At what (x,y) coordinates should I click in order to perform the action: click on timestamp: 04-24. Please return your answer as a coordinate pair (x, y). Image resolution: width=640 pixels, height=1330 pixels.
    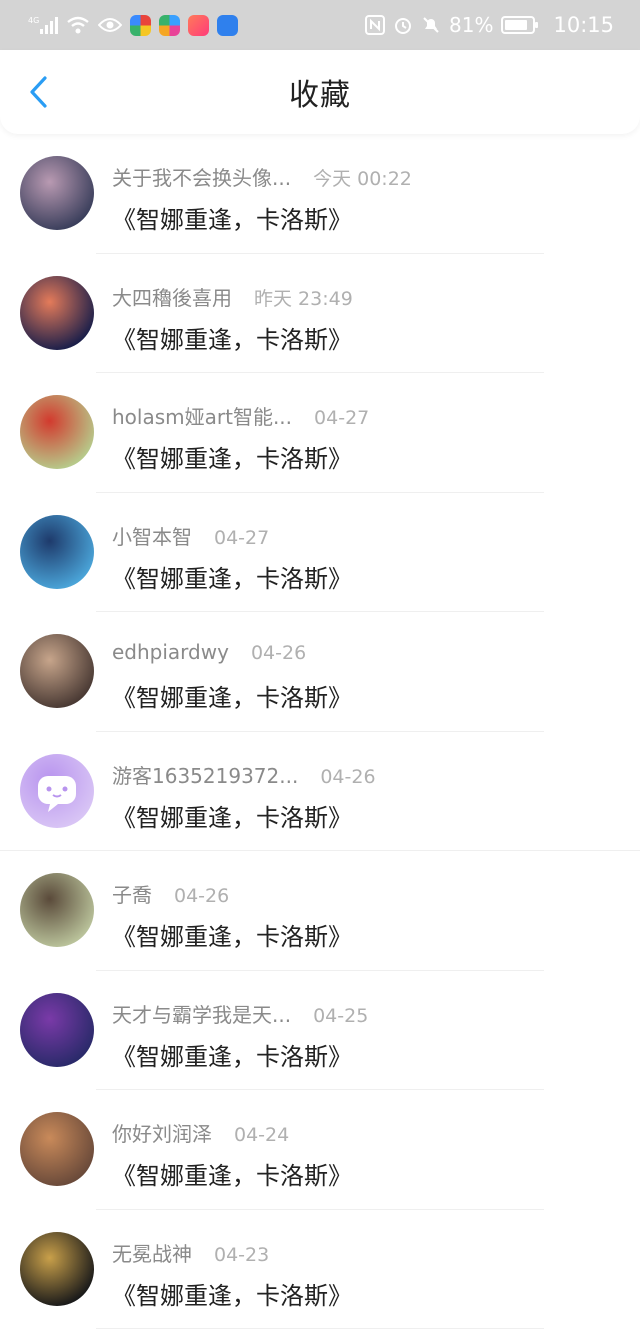
    Looking at the image, I should click on (262, 1135).